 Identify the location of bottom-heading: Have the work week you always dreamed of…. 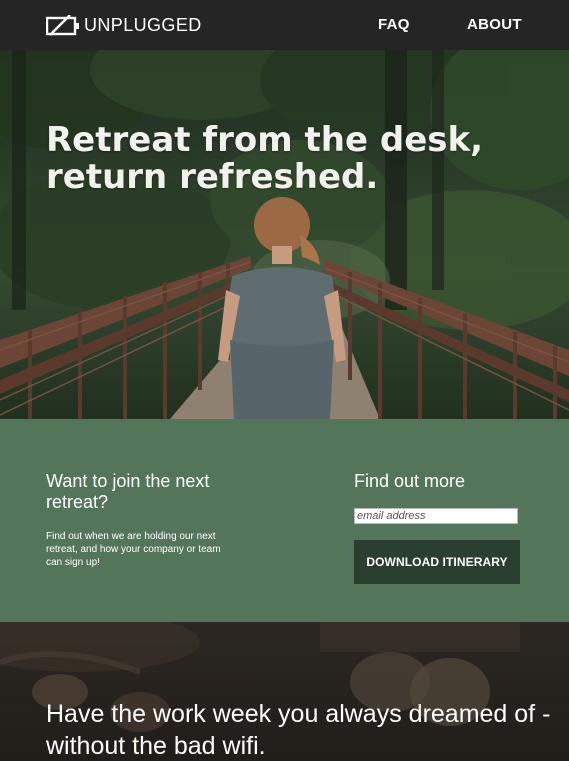
(298, 730).